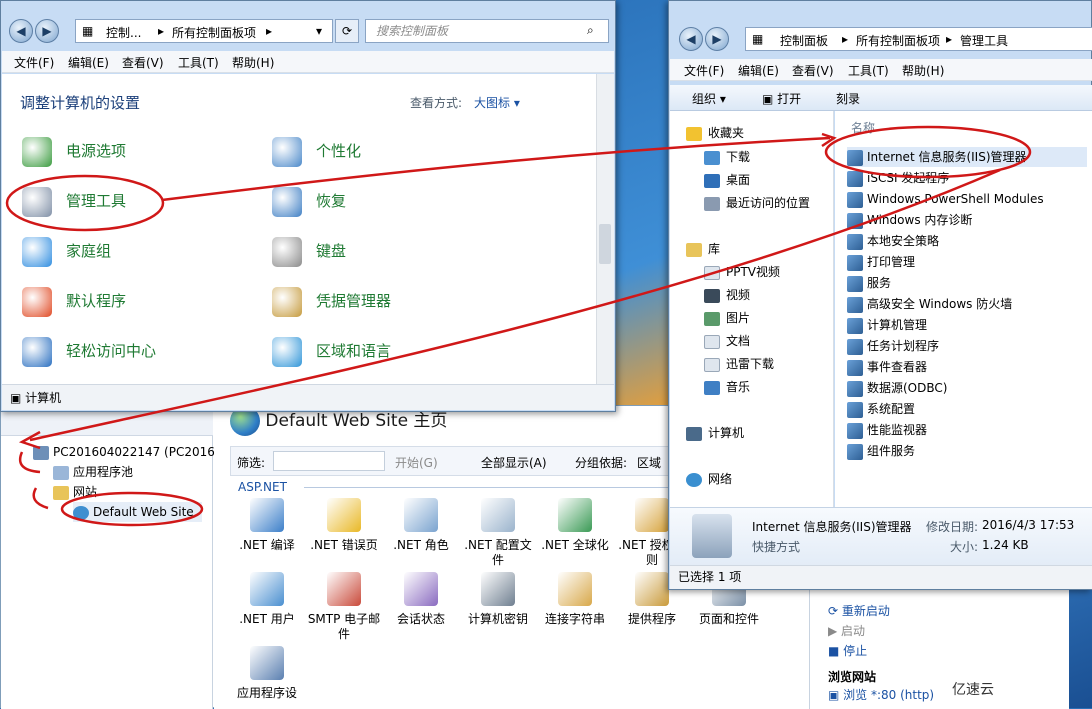 The image size is (1092, 709). What do you see at coordinates (496, 169) in the screenshot?
I see `annotation-arrow-to-admin-tools` at bounding box center [496, 169].